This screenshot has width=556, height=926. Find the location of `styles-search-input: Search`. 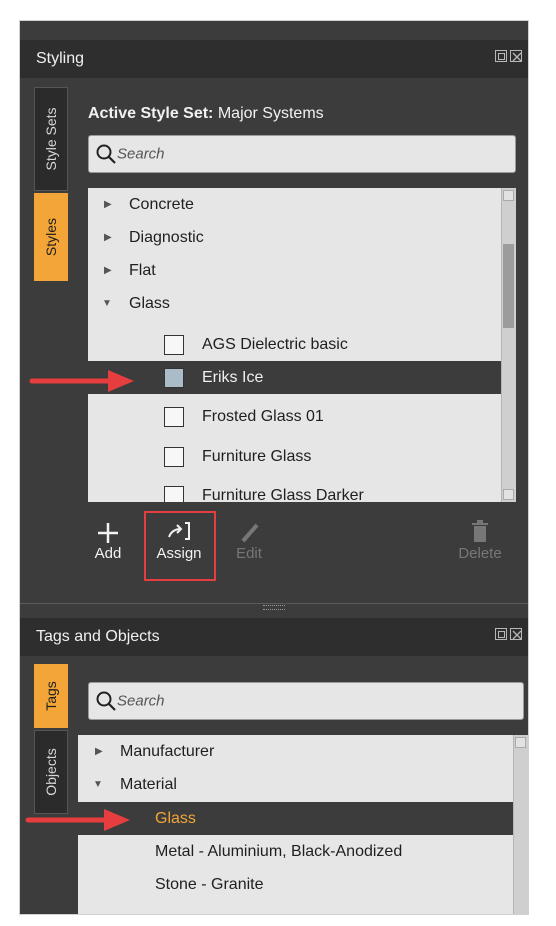

styles-search-input: Search is located at coordinates (302, 154).